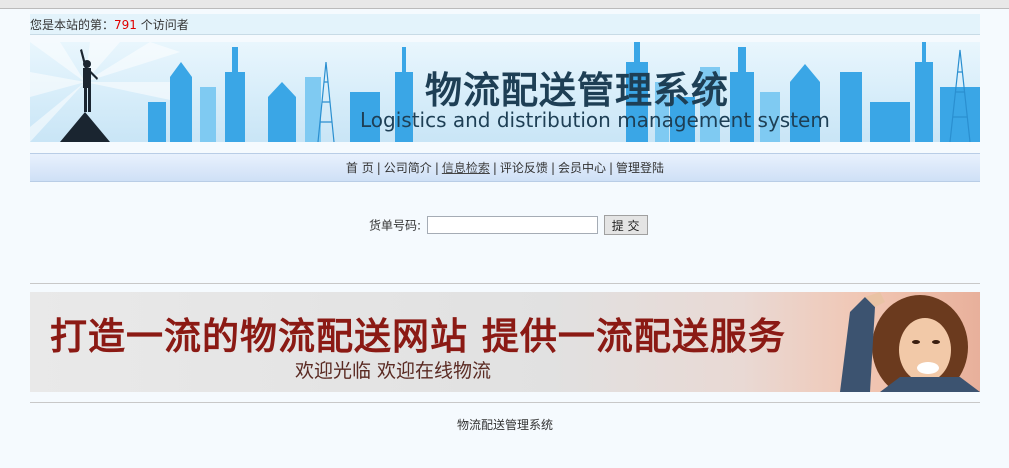 The height and width of the screenshot is (468, 1009). What do you see at coordinates (505, 24) in the screenshot?
I see `visitor-counter-bar: 您是本站的第：791 个访问者` at bounding box center [505, 24].